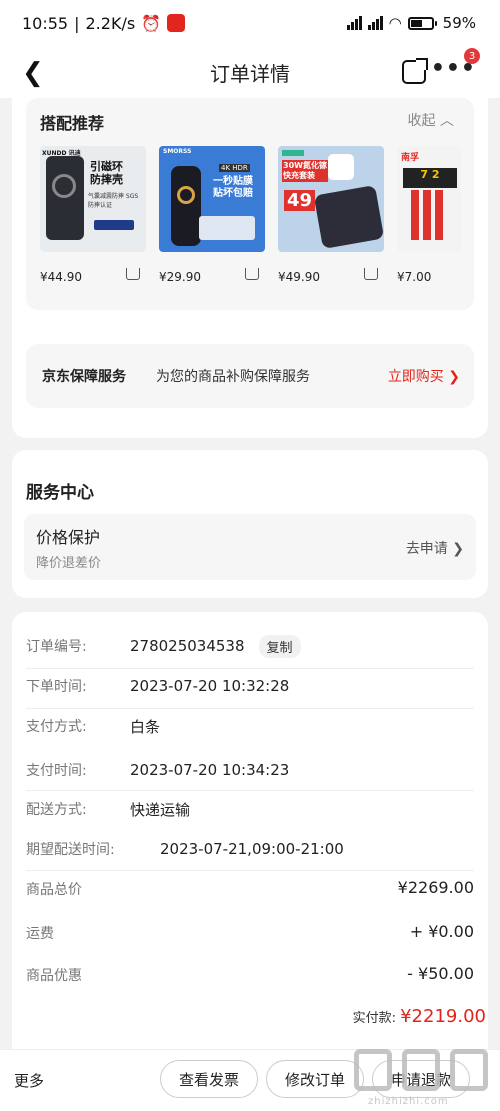 This screenshot has height=1111, width=500. What do you see at coordinates (233, 377) in the screenshot?
I see `guarantee-desc: 为您的商品补购保障服务` at bounding box center [233, 377].